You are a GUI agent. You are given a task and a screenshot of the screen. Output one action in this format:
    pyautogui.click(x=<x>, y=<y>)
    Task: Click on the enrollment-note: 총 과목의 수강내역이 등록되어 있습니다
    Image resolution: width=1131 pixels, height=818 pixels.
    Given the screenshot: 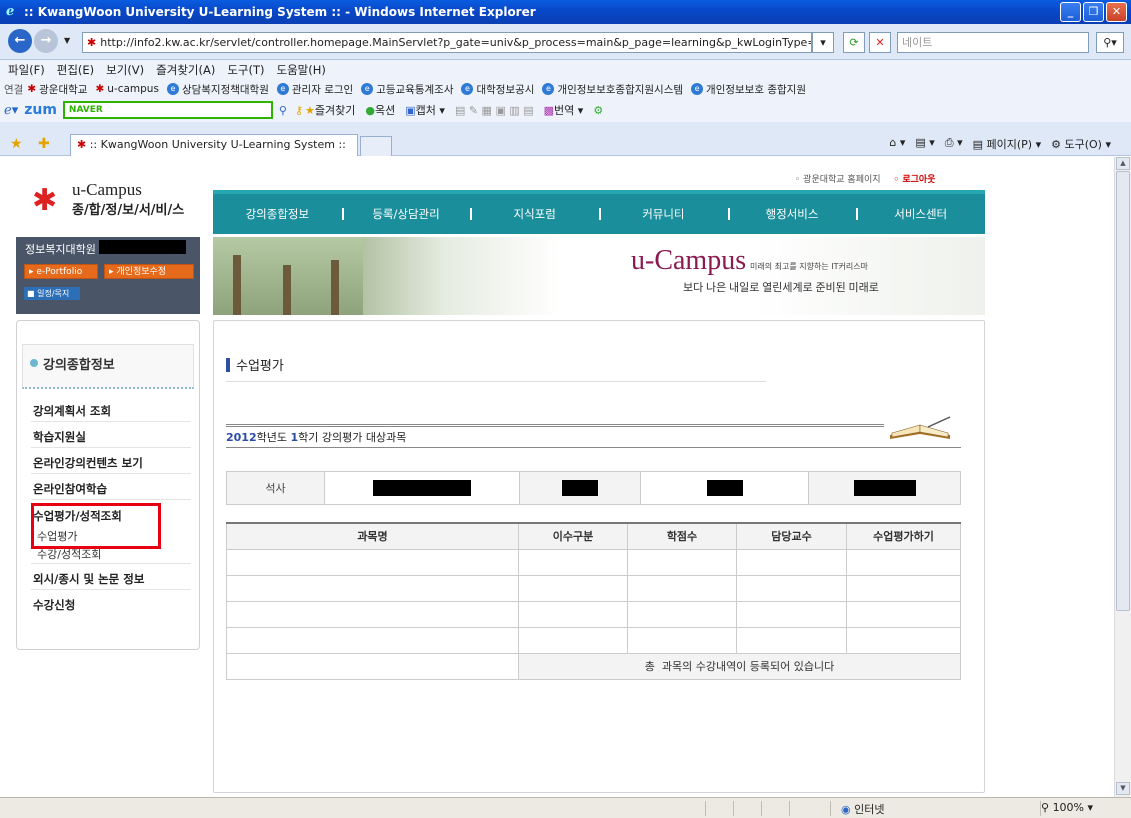 What is the action you would take?
    pyautogui.click(x=739, y=666)
    